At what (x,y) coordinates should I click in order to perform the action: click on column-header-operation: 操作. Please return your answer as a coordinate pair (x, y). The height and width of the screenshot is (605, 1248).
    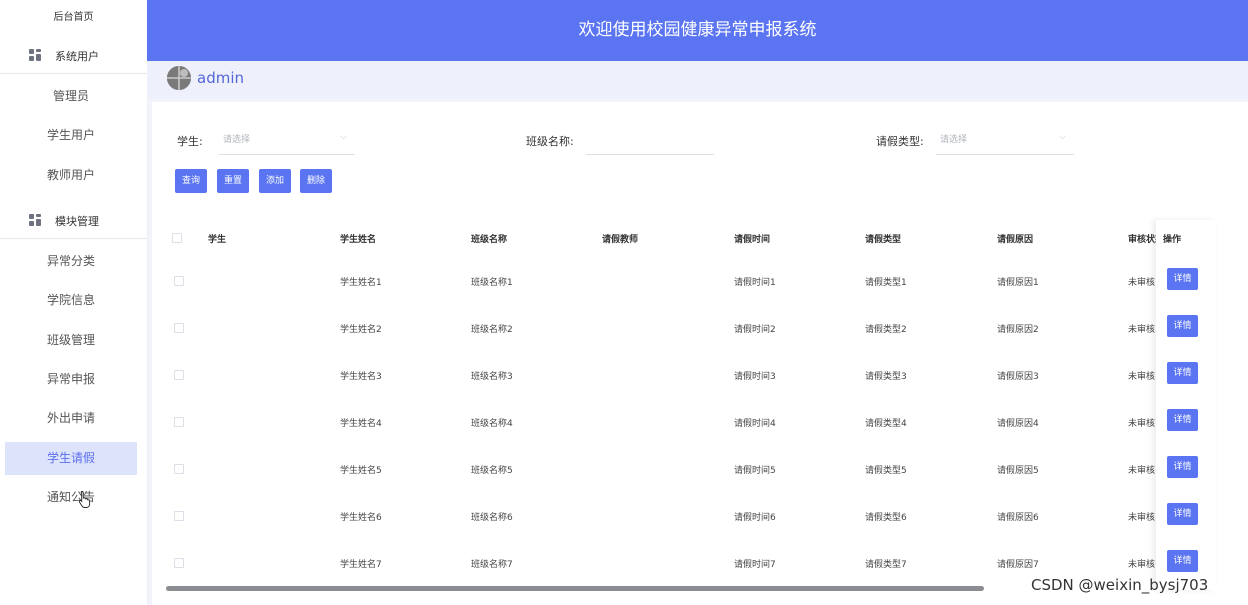
    Looking at the image, I should click on (1172, 240).